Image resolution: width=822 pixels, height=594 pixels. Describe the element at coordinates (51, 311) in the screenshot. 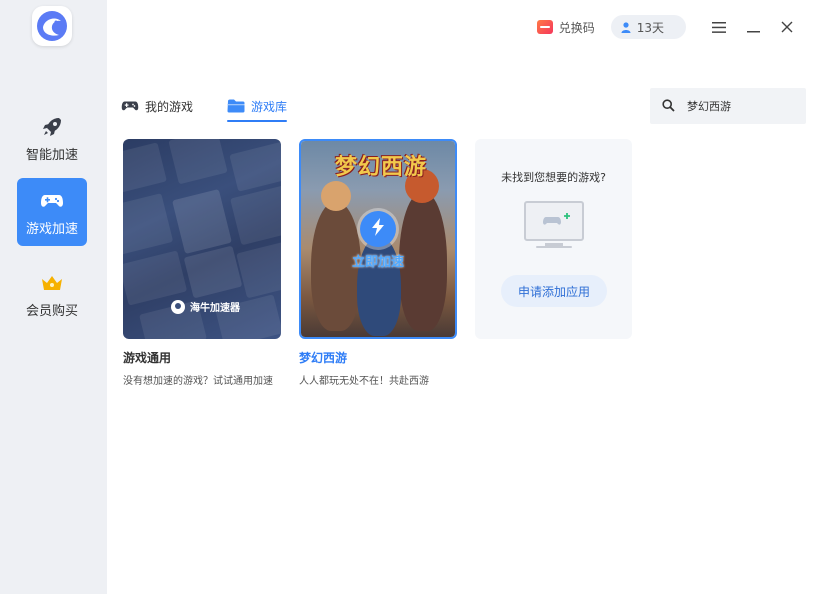

I see `sidebar-item-label: 会员购买` at that location.